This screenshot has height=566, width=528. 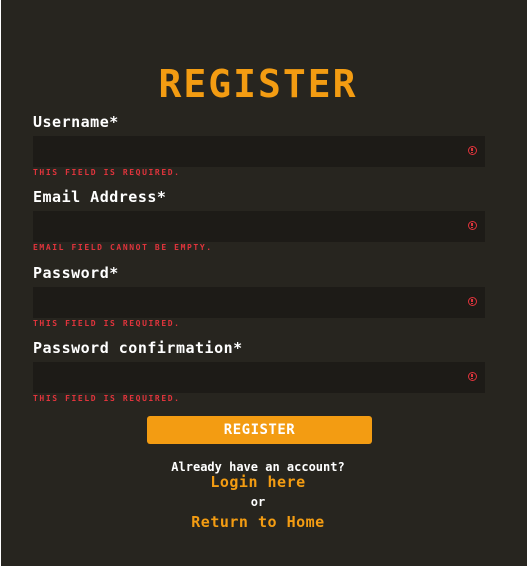 What do you see at coordinates (107, 398) in the screenshot?
I see `password-confirmation-error: THIS FIELD IS REQUIRED.` at bounding box center [107, 398].